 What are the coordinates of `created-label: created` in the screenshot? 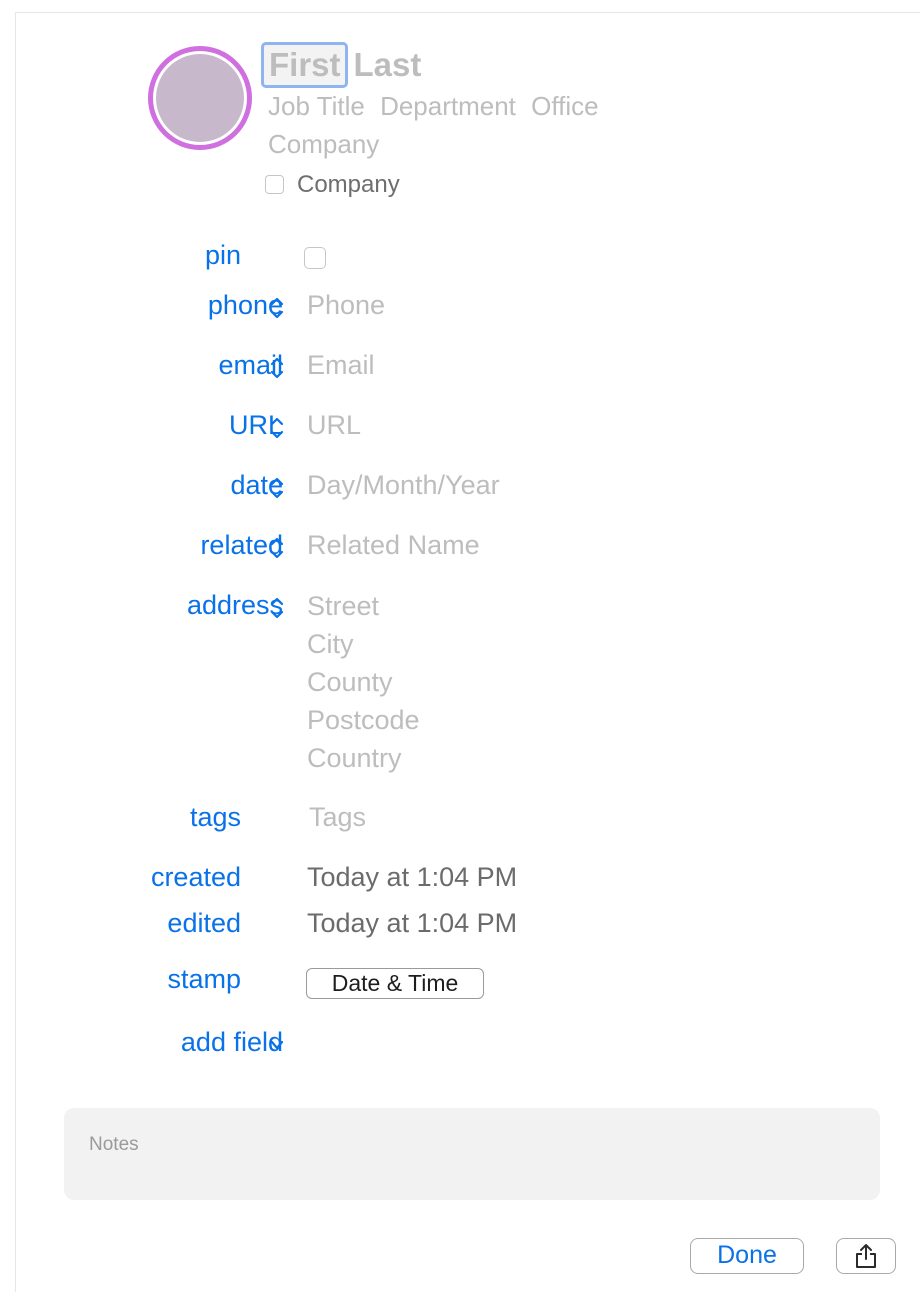 It's located at (195, 877).